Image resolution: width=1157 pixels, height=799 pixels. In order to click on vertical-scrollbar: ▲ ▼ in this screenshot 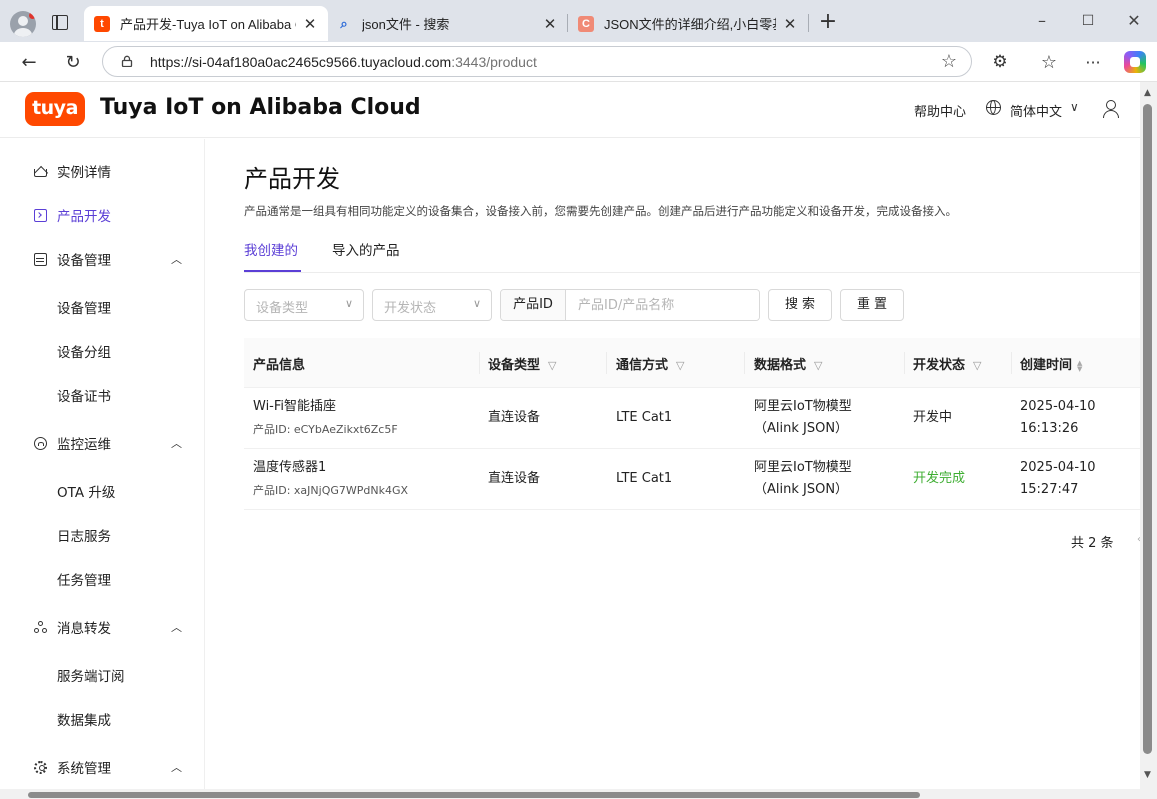, I will do `click(1148, 440)`.